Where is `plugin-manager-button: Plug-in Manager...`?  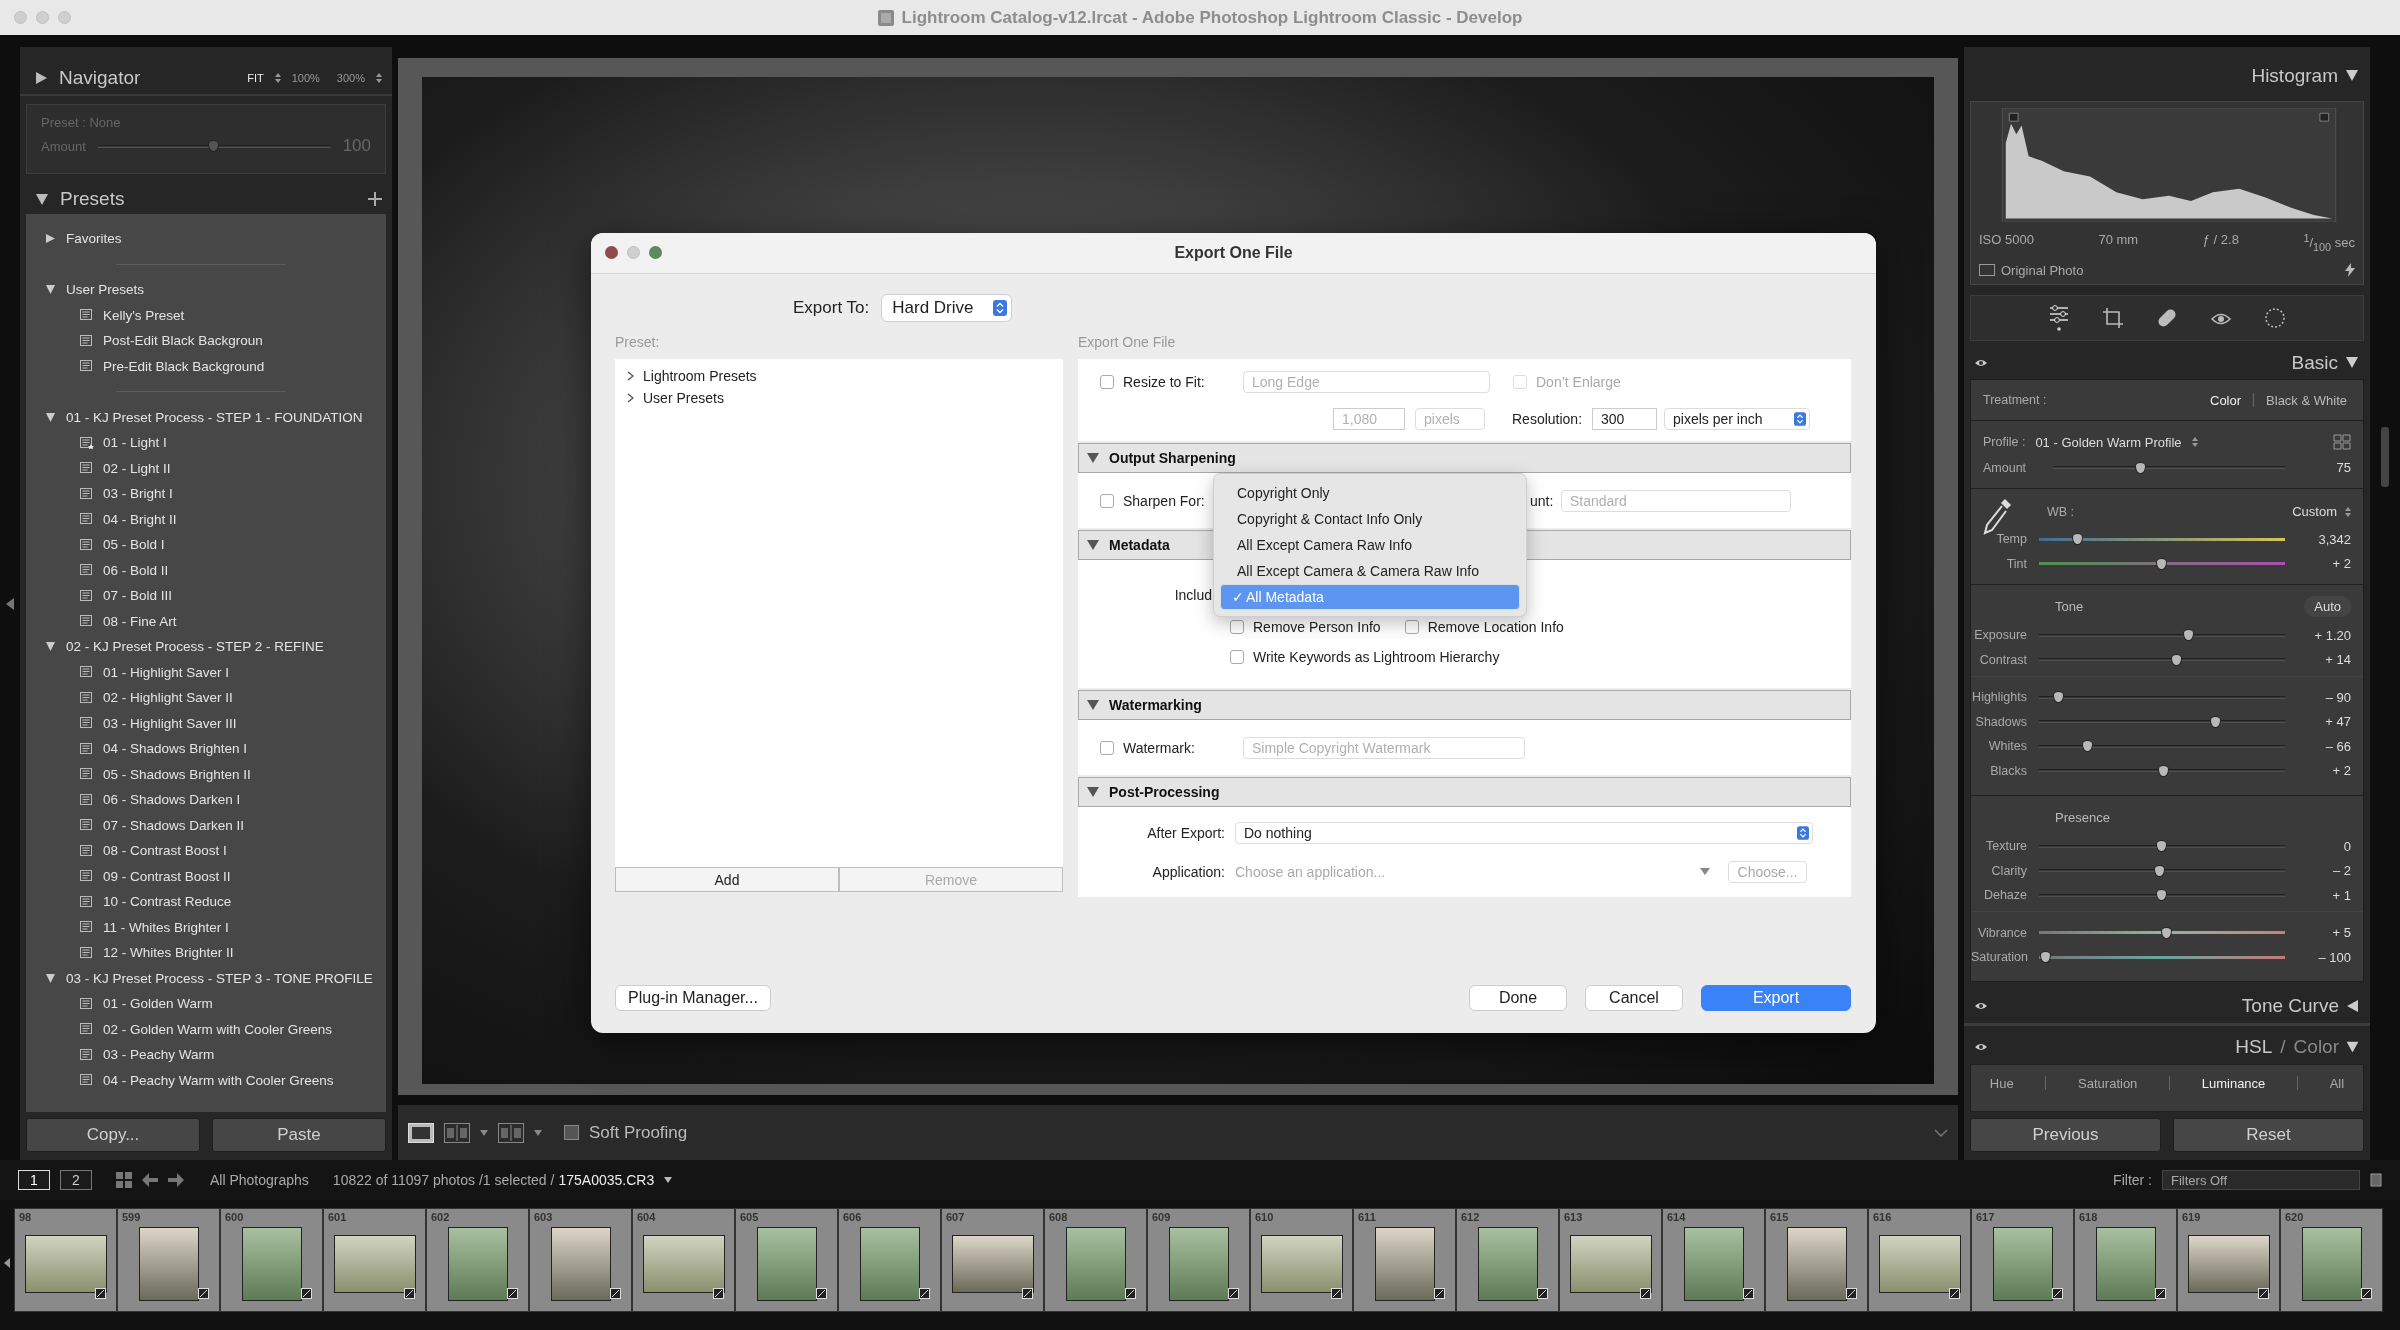
plugin-manager-button: Plug-in Manager... is located at coordinates (693, 998).